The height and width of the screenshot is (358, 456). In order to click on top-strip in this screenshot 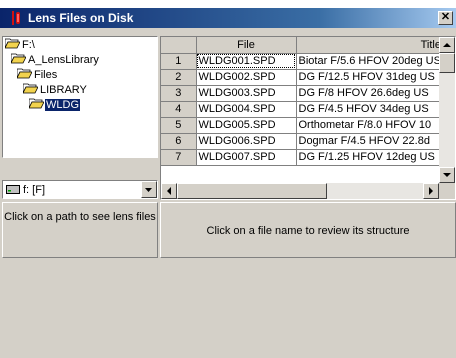, I will do `click(228, 4)`.